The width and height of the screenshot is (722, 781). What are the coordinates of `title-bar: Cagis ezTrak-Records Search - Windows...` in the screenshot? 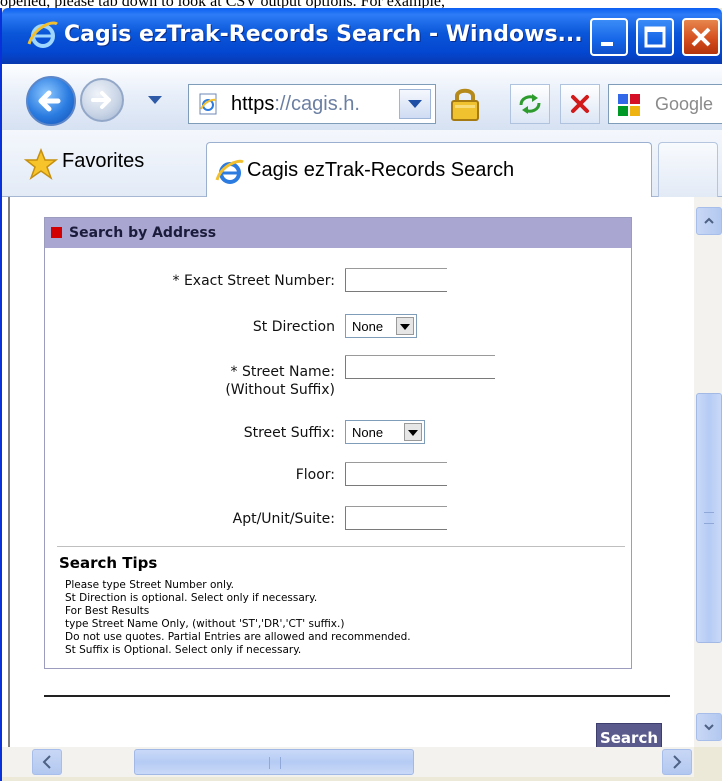 It's located at (362, 36).